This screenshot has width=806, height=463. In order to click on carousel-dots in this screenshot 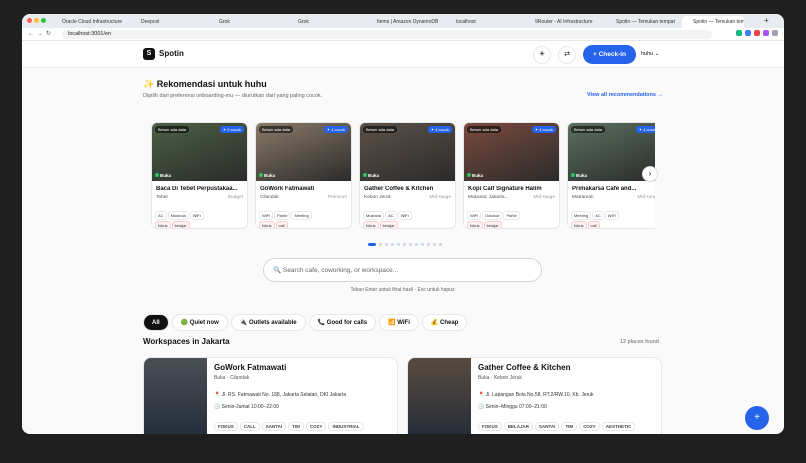, I will do `click(406, 242)`.